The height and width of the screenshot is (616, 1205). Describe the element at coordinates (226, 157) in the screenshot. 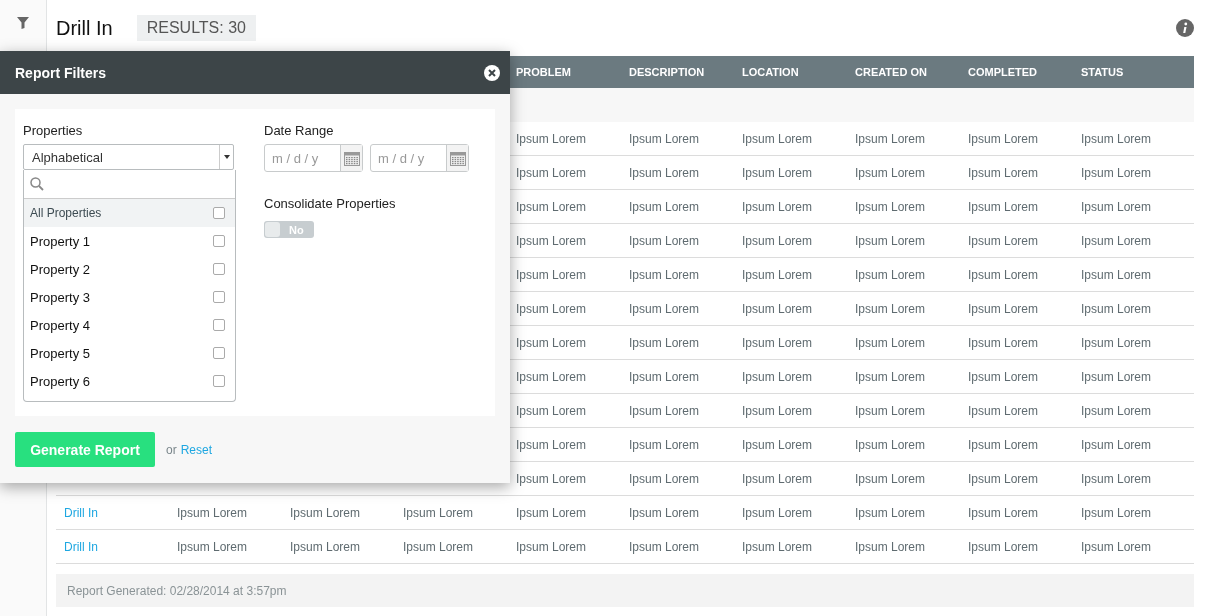

I see `caret-icon` at that location.